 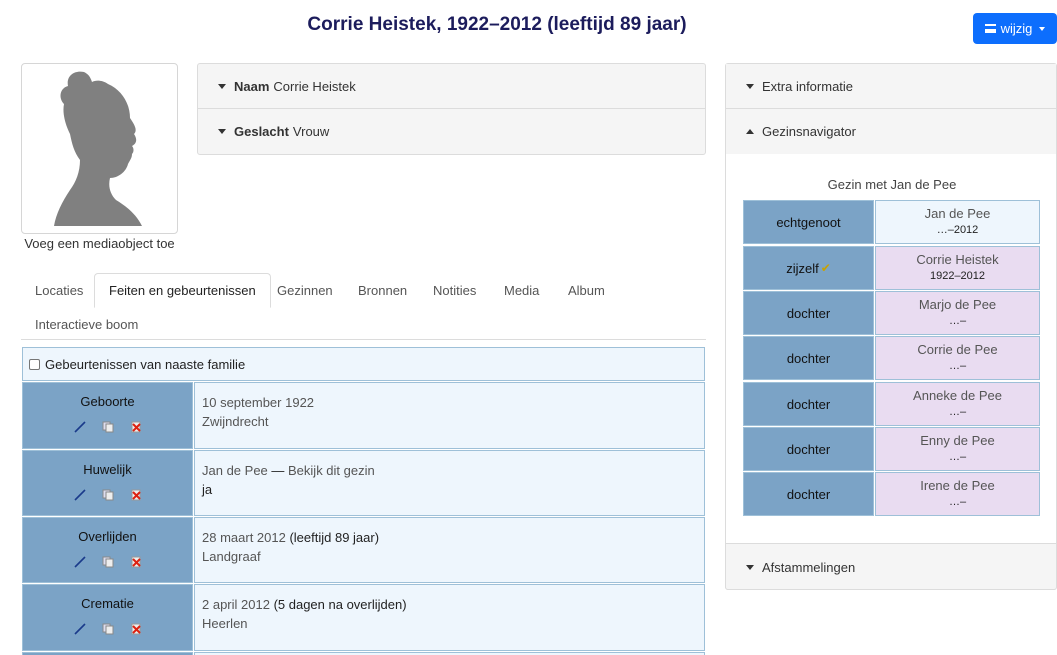 I want to click on fact-label-marriage: Huwelijk, so click(x=107, y=483).